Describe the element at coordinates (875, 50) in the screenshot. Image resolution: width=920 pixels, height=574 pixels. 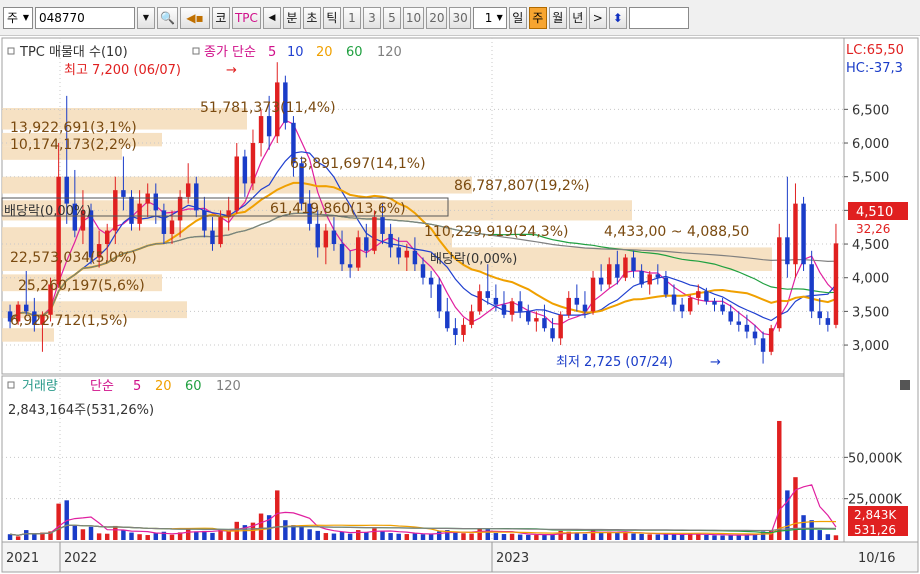
I see `lc-label: LC:65,50` at that location.